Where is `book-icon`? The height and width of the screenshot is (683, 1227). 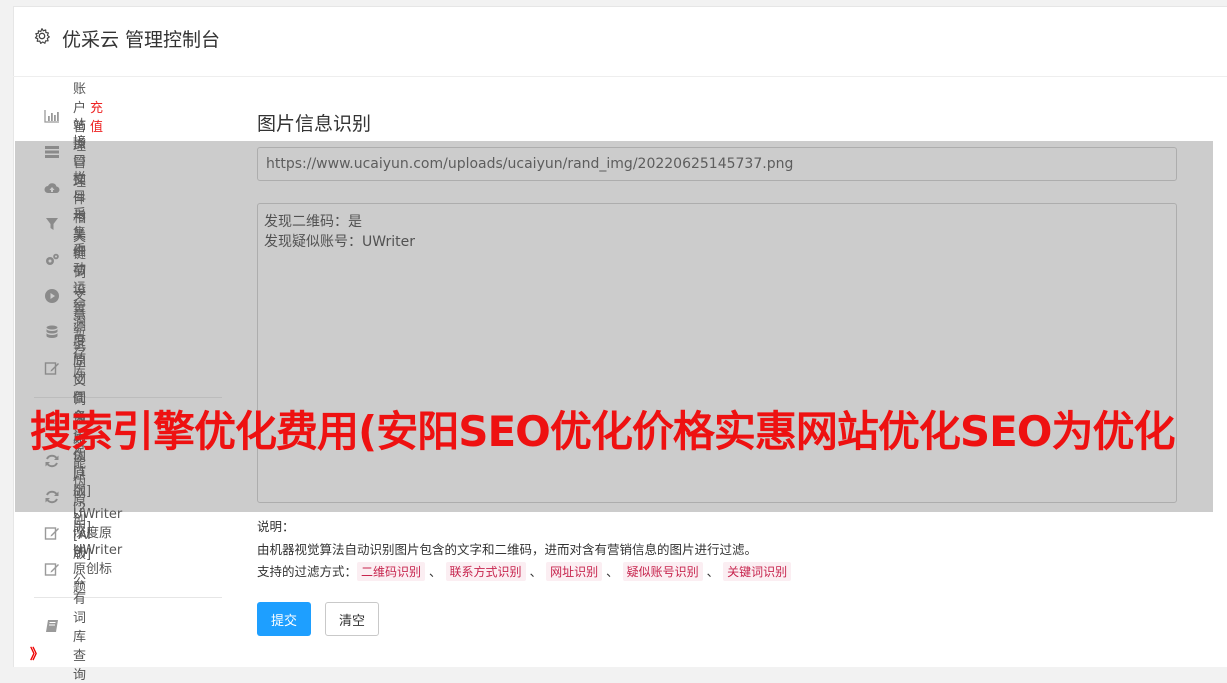 book-icon is located at coordinates (52, 626).